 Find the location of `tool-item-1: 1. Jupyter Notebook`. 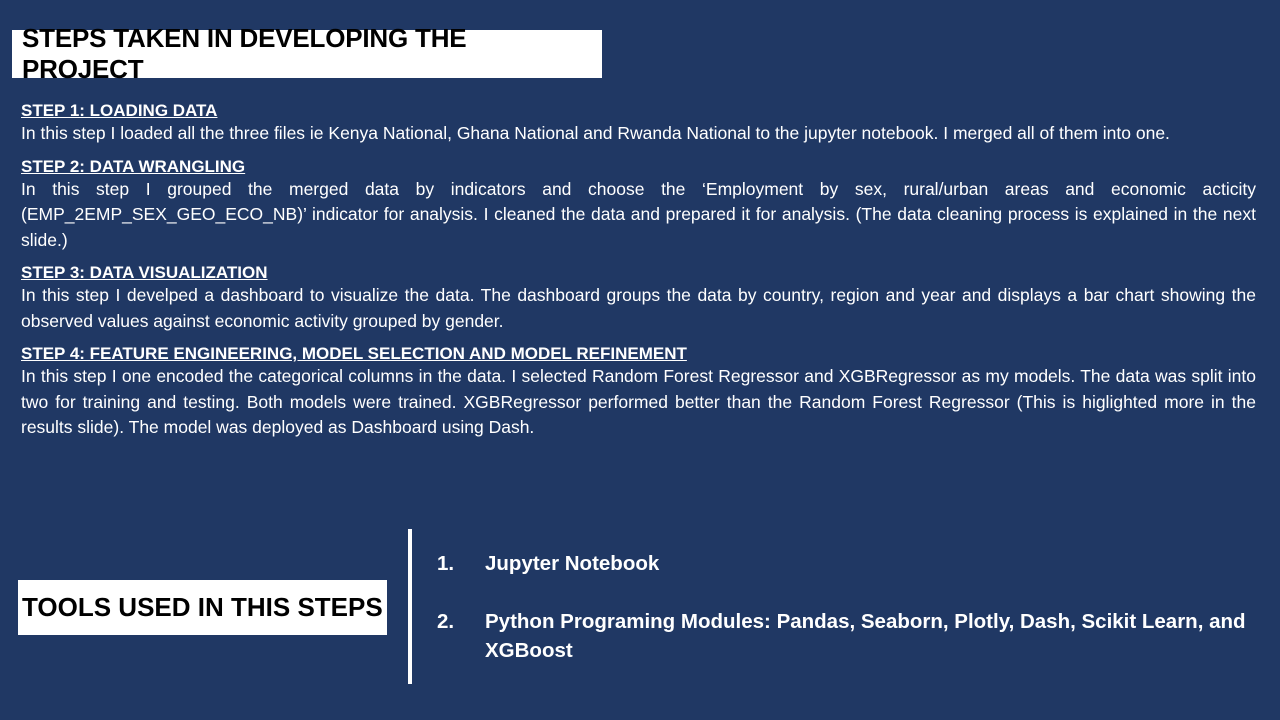

tool-item-1: 1. Jupyter Notebook is located at coordinates (847, 563).